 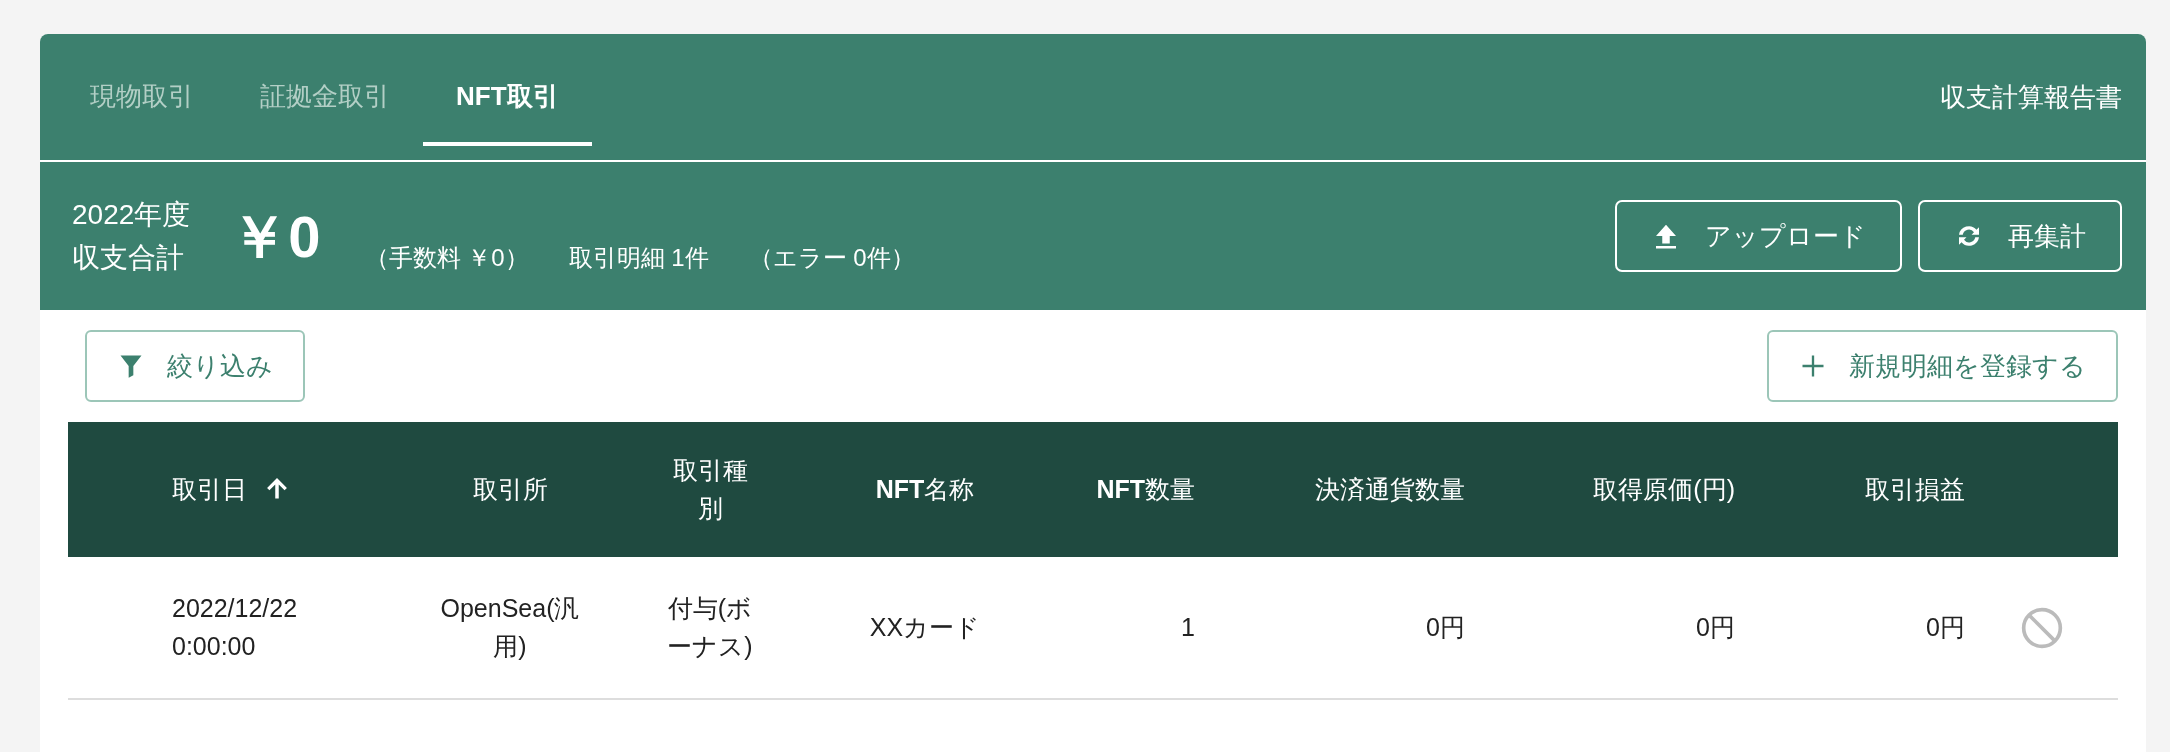 I want to click on tab: 現物取引, so click(x=142, y=90).